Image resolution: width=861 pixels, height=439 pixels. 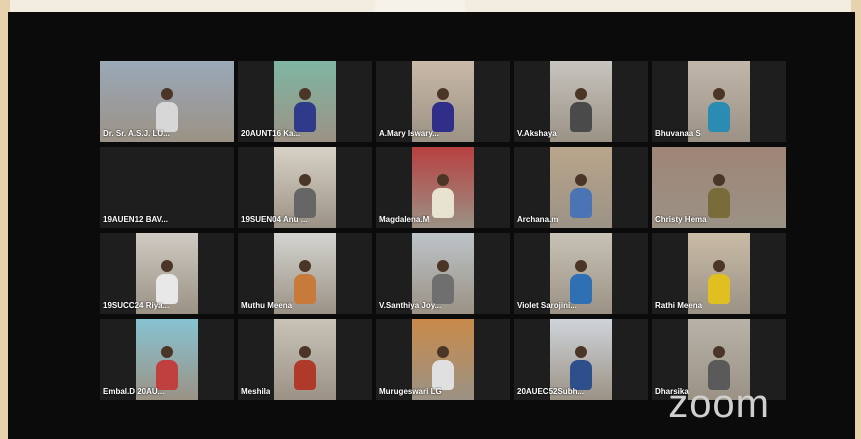 I want to click on participant-tile: Meshila, so click(x=305, y=359).